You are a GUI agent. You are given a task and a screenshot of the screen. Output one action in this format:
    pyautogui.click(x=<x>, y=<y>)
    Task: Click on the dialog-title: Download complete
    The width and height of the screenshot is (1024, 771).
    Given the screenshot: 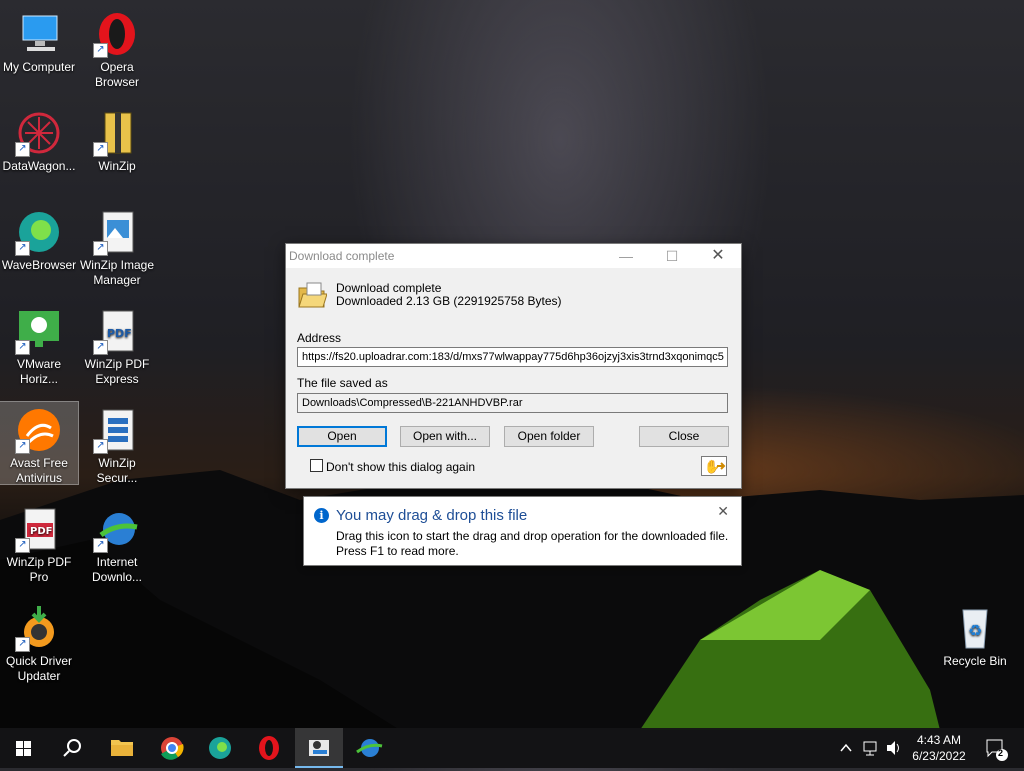 What is the action you would take?
    pyautogui.click(x=342, y=256)
    